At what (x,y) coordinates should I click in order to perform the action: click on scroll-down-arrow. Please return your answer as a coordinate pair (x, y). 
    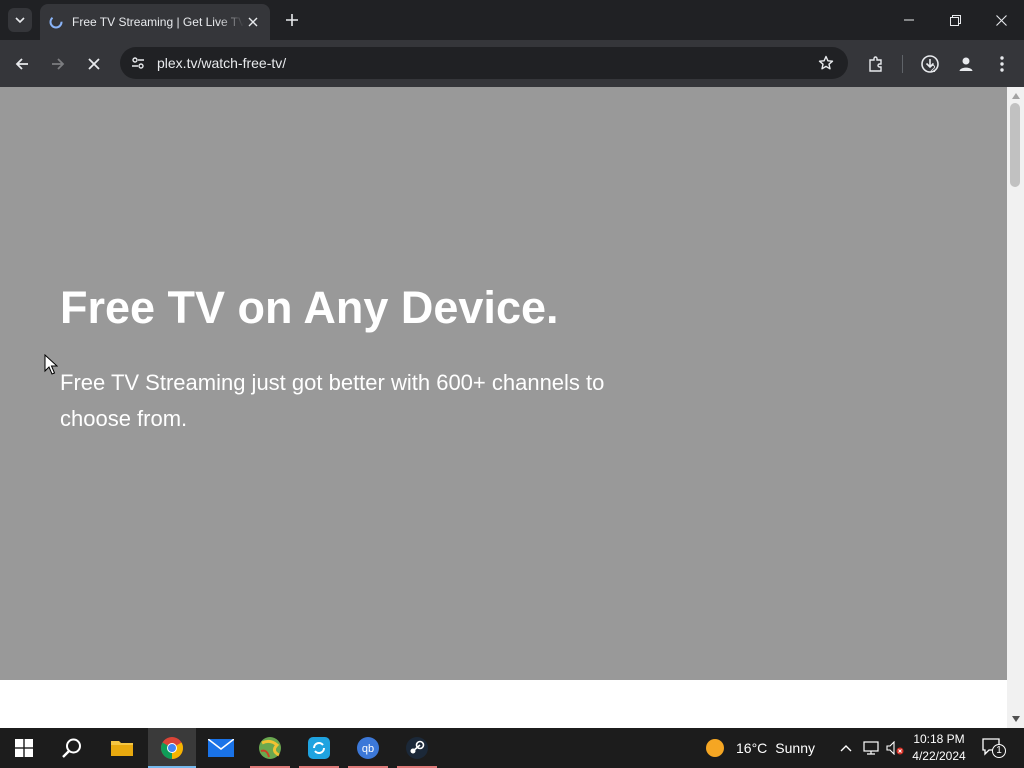
    Looking at the image, I should click on (1015, 718).